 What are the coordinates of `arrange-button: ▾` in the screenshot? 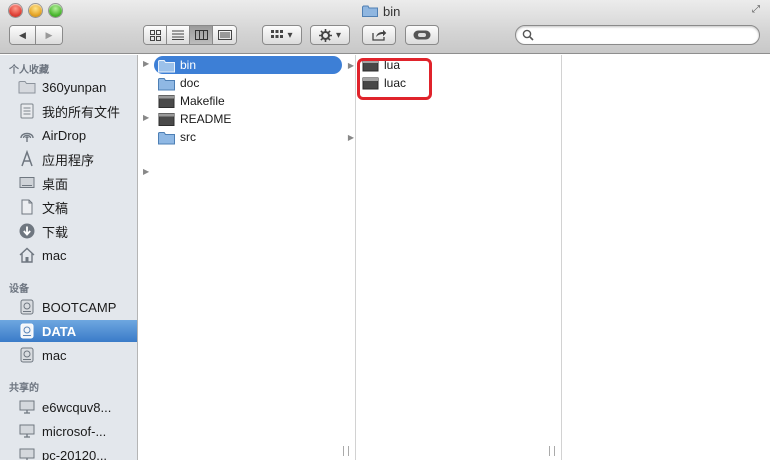 It's located at (282, 35).